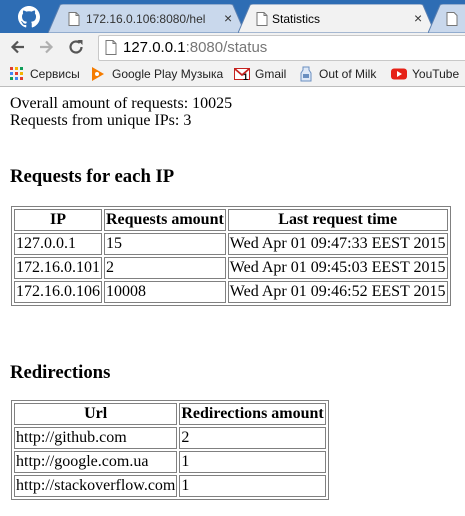 The image size is (465, 516). I want to click on tab-title: 172.16.0.106:8080/hello, so click(146, 19).